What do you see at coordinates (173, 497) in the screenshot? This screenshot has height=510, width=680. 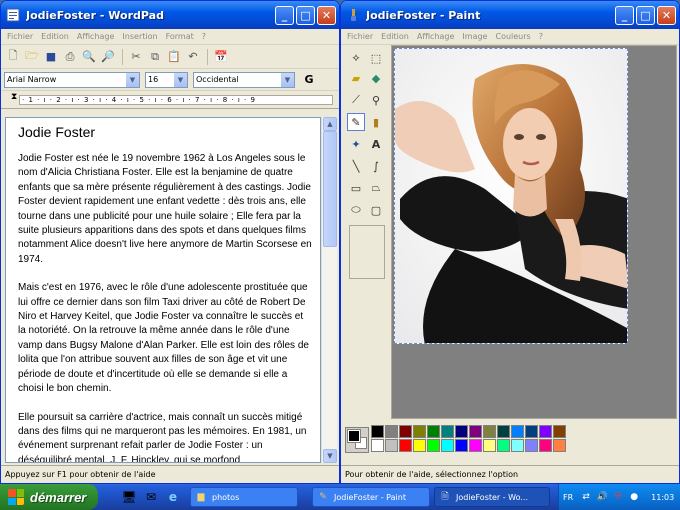 I see `internet-explorer-icon: e` at bounding box center [173, 497].